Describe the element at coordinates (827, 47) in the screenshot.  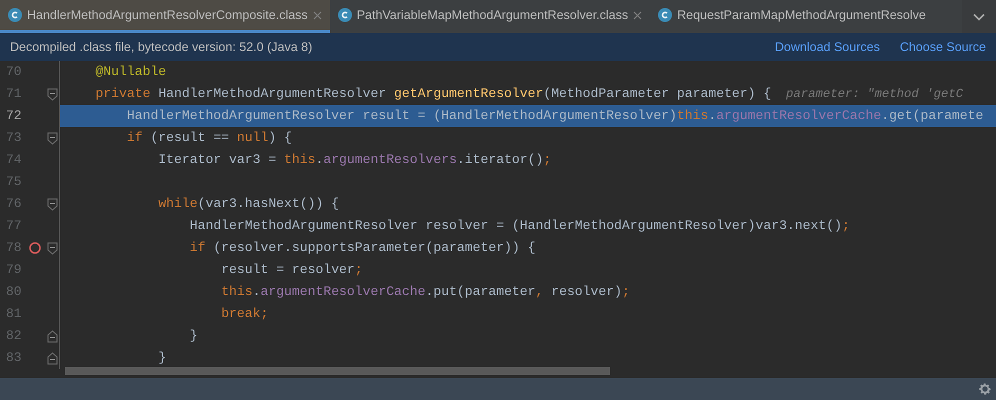
I see `notification-link: Download Sources` at that location.